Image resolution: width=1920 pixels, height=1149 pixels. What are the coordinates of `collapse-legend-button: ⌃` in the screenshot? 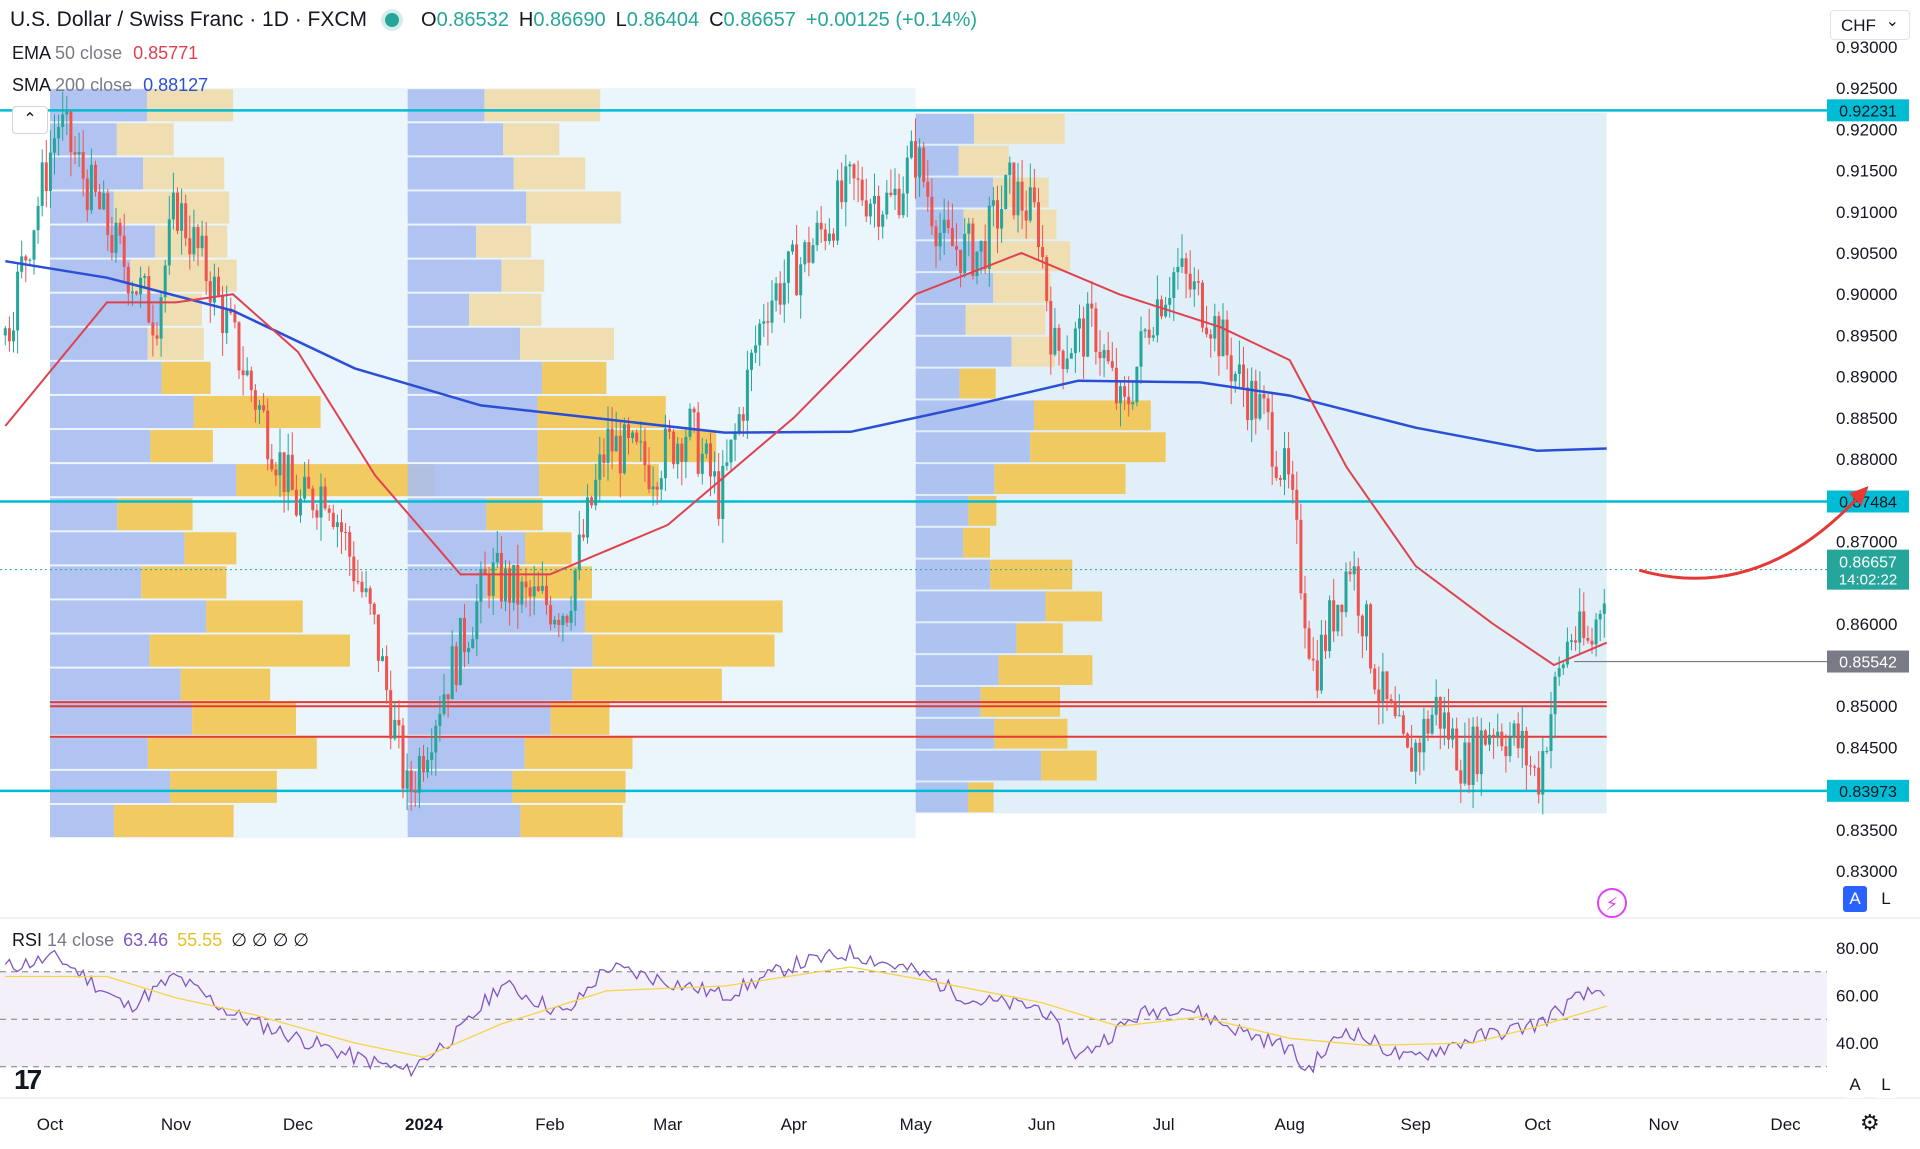 It's located at (30, 120).